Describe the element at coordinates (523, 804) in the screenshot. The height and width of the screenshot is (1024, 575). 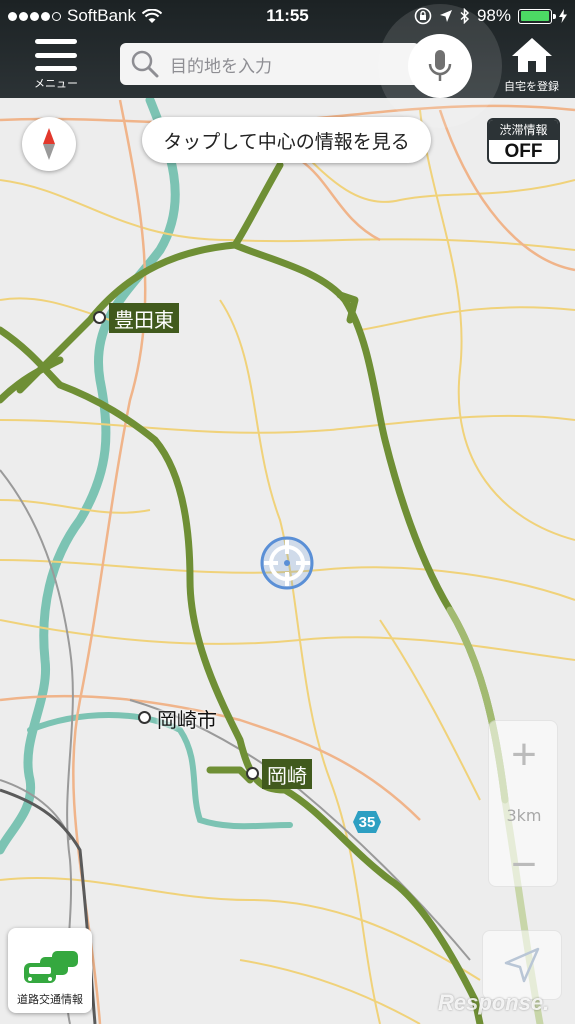
I see `zoom-control: + 3km −` at that location.